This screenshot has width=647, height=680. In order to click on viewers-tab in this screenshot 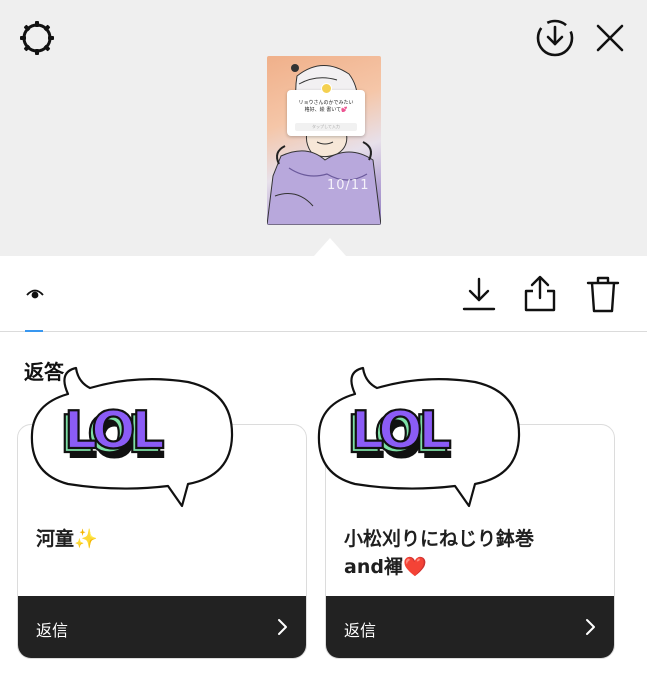, I will do `click(35, 293)`.